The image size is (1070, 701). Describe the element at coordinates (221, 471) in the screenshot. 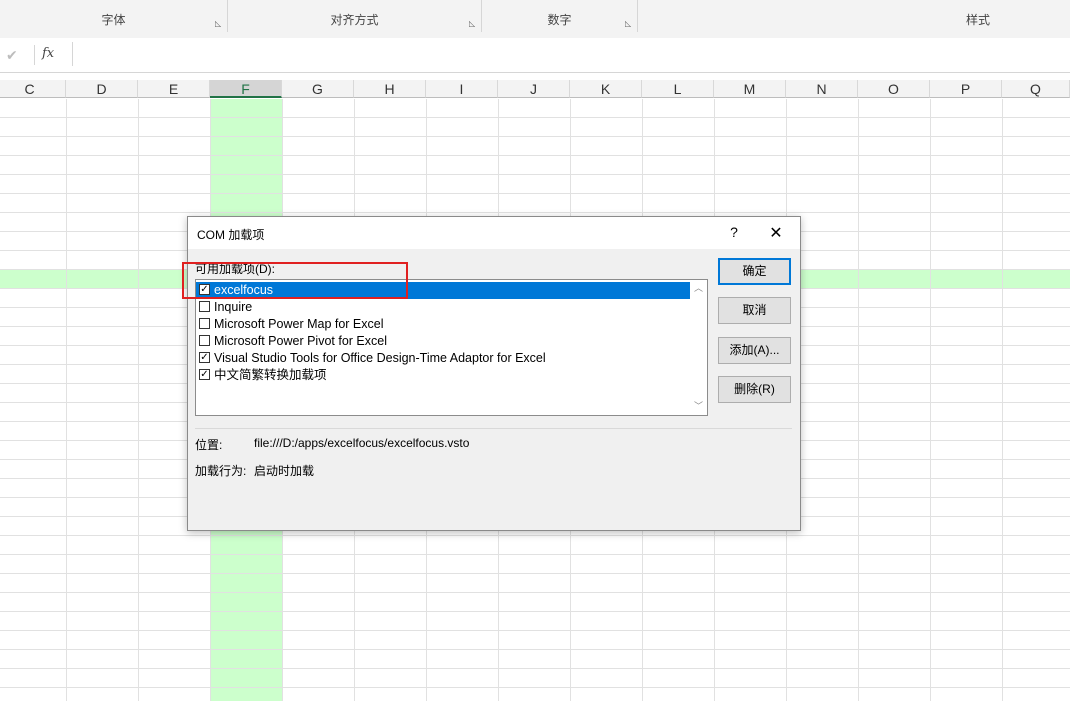

I see `load-behavior-label: 加载行为:` at that location.